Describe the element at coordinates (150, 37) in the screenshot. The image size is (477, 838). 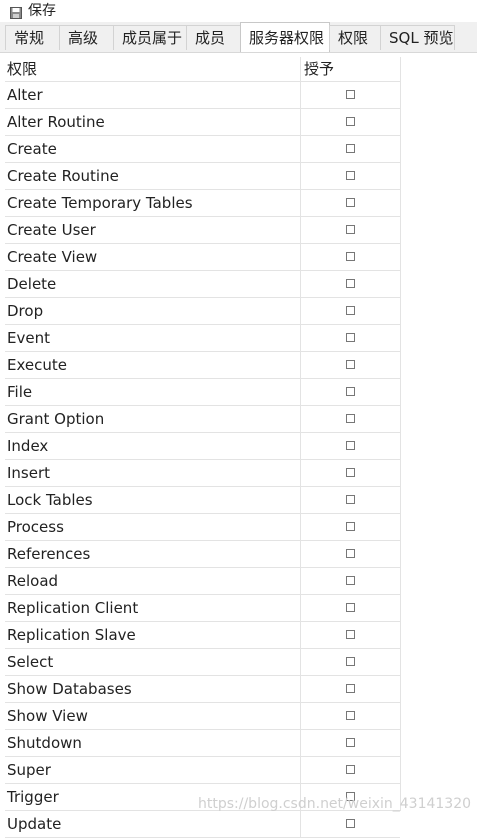
I see `tab-member-of: 成员属于` at that location.